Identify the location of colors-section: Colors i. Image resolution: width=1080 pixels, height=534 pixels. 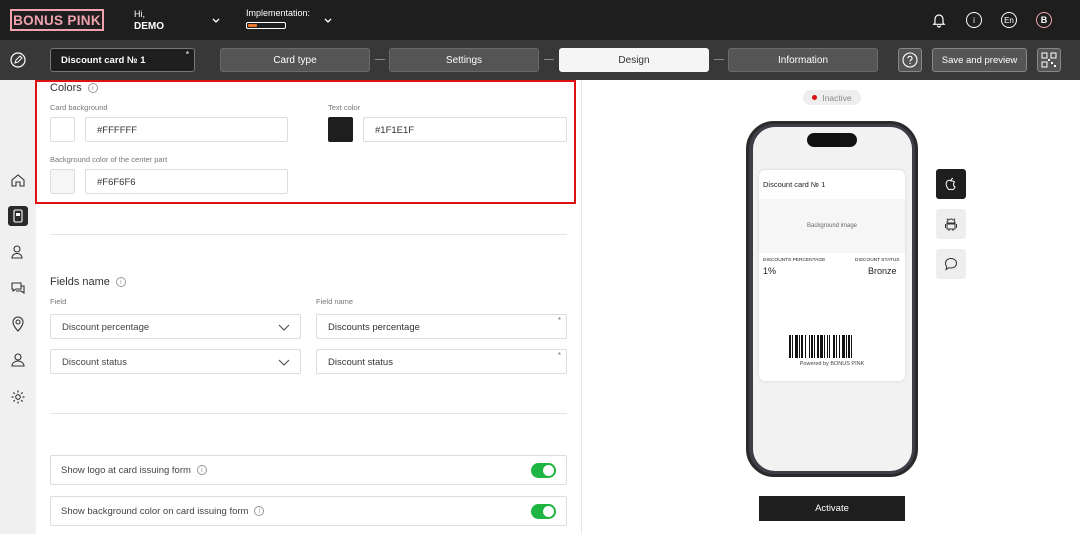
(74, 88).